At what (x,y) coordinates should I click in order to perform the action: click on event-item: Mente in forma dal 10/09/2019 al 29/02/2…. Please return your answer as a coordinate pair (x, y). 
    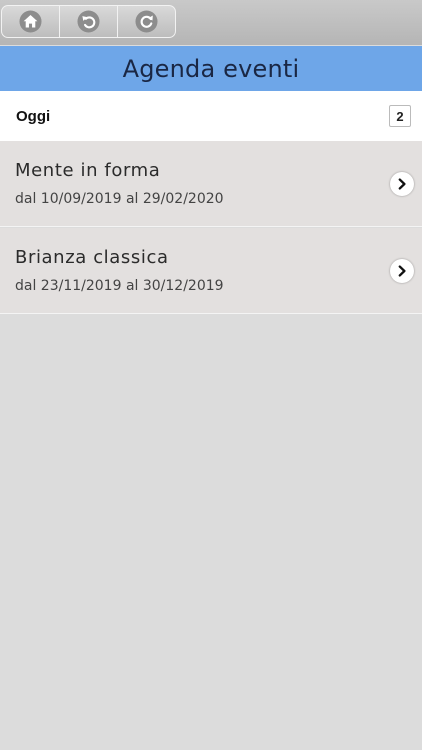
    Looking at the image, I should click on (211, 184).